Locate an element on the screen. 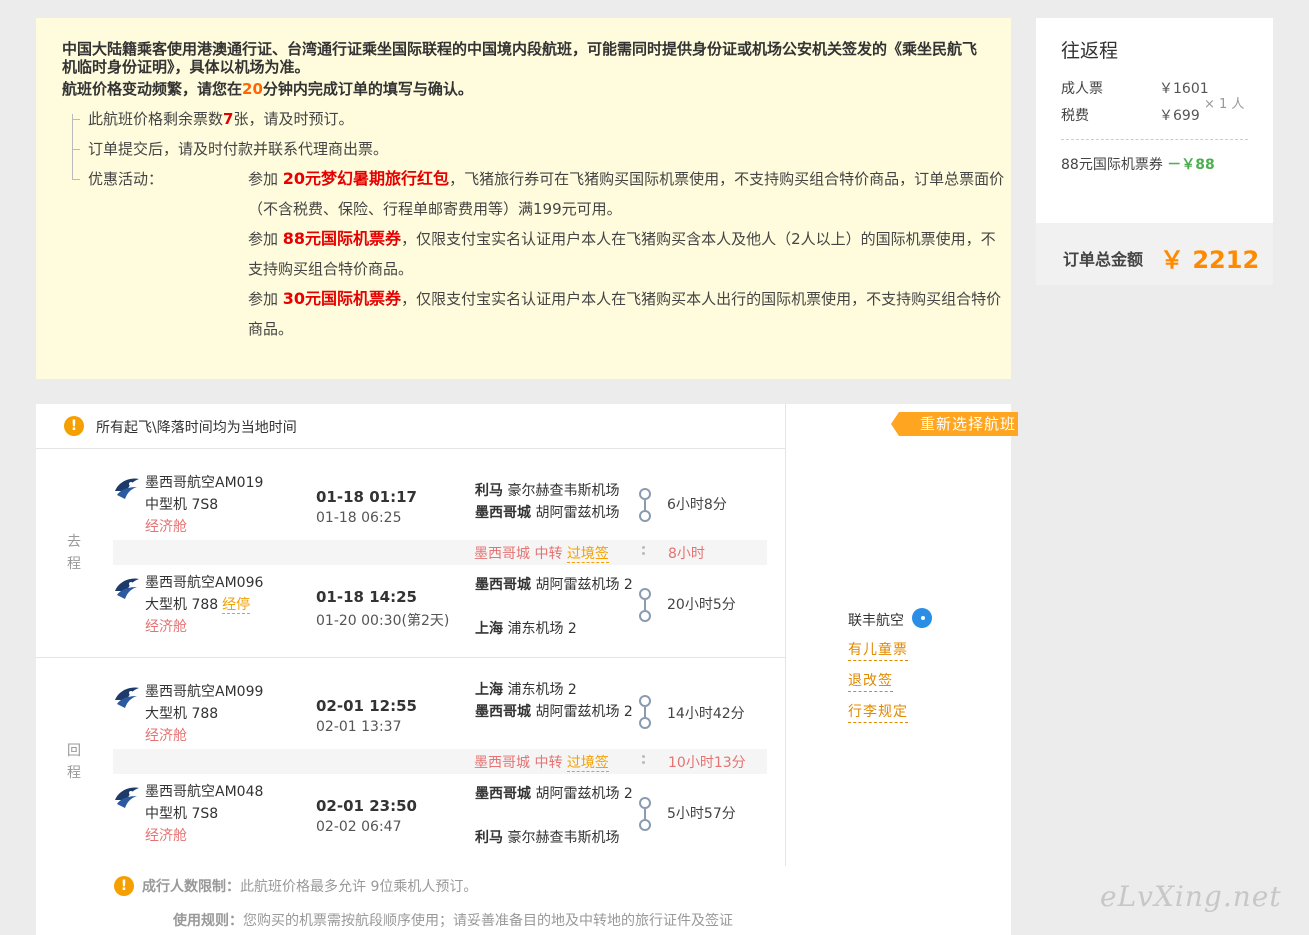 This screenshot has width=1309, height=935. arrival-airport: 利马 豪尔赫查韦斯机场 is located at coordinates (555, 838).